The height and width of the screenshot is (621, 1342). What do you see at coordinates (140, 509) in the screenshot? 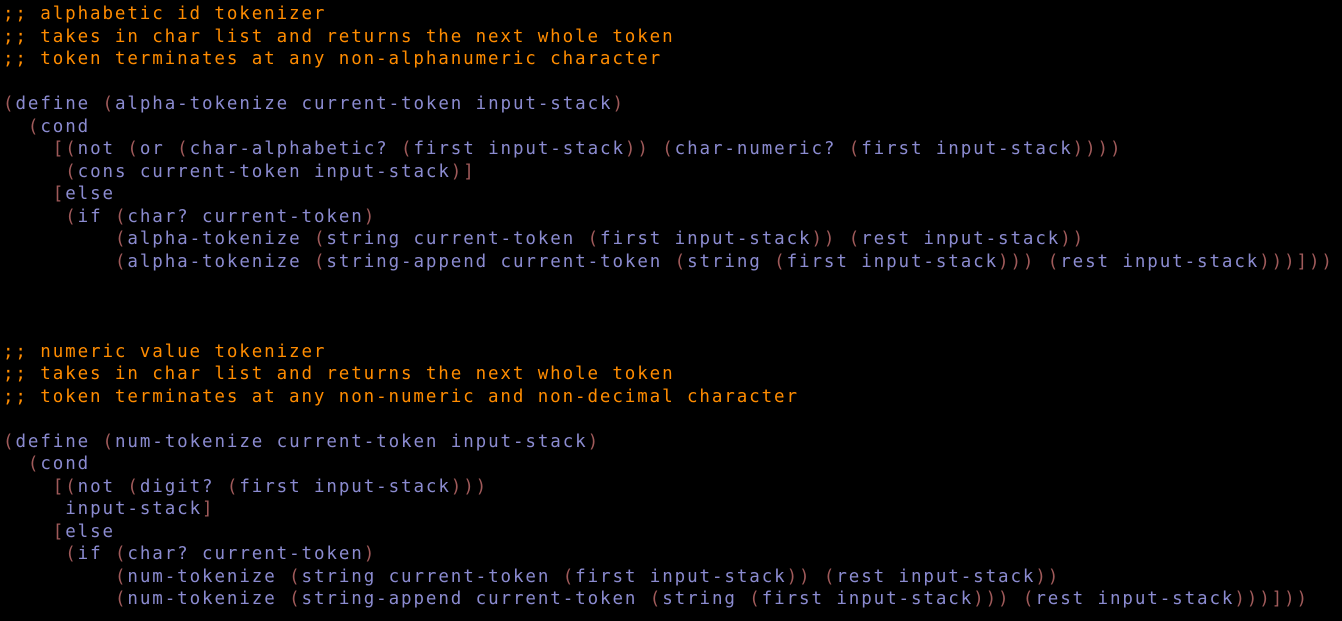
I see `code-line: input-stack]` at bounding box center [140, 509].